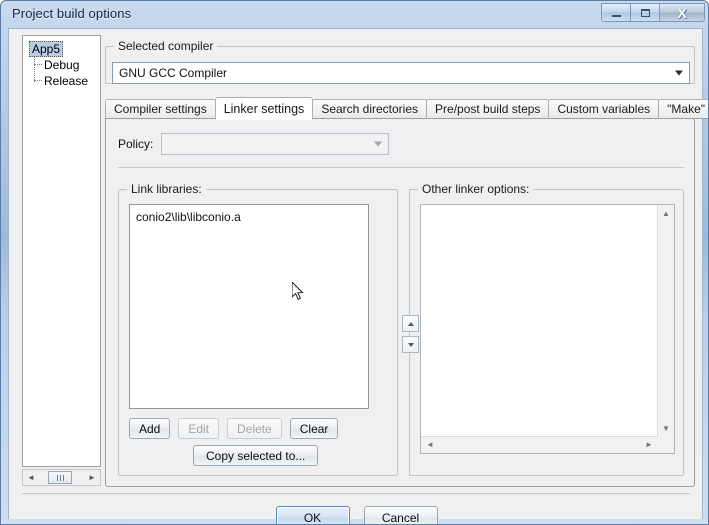  What do you see at coordinates (160, 109) in the screenshot?
I see `tab-compiler-settings: Compiler settings` at bounding box center [160, 109].